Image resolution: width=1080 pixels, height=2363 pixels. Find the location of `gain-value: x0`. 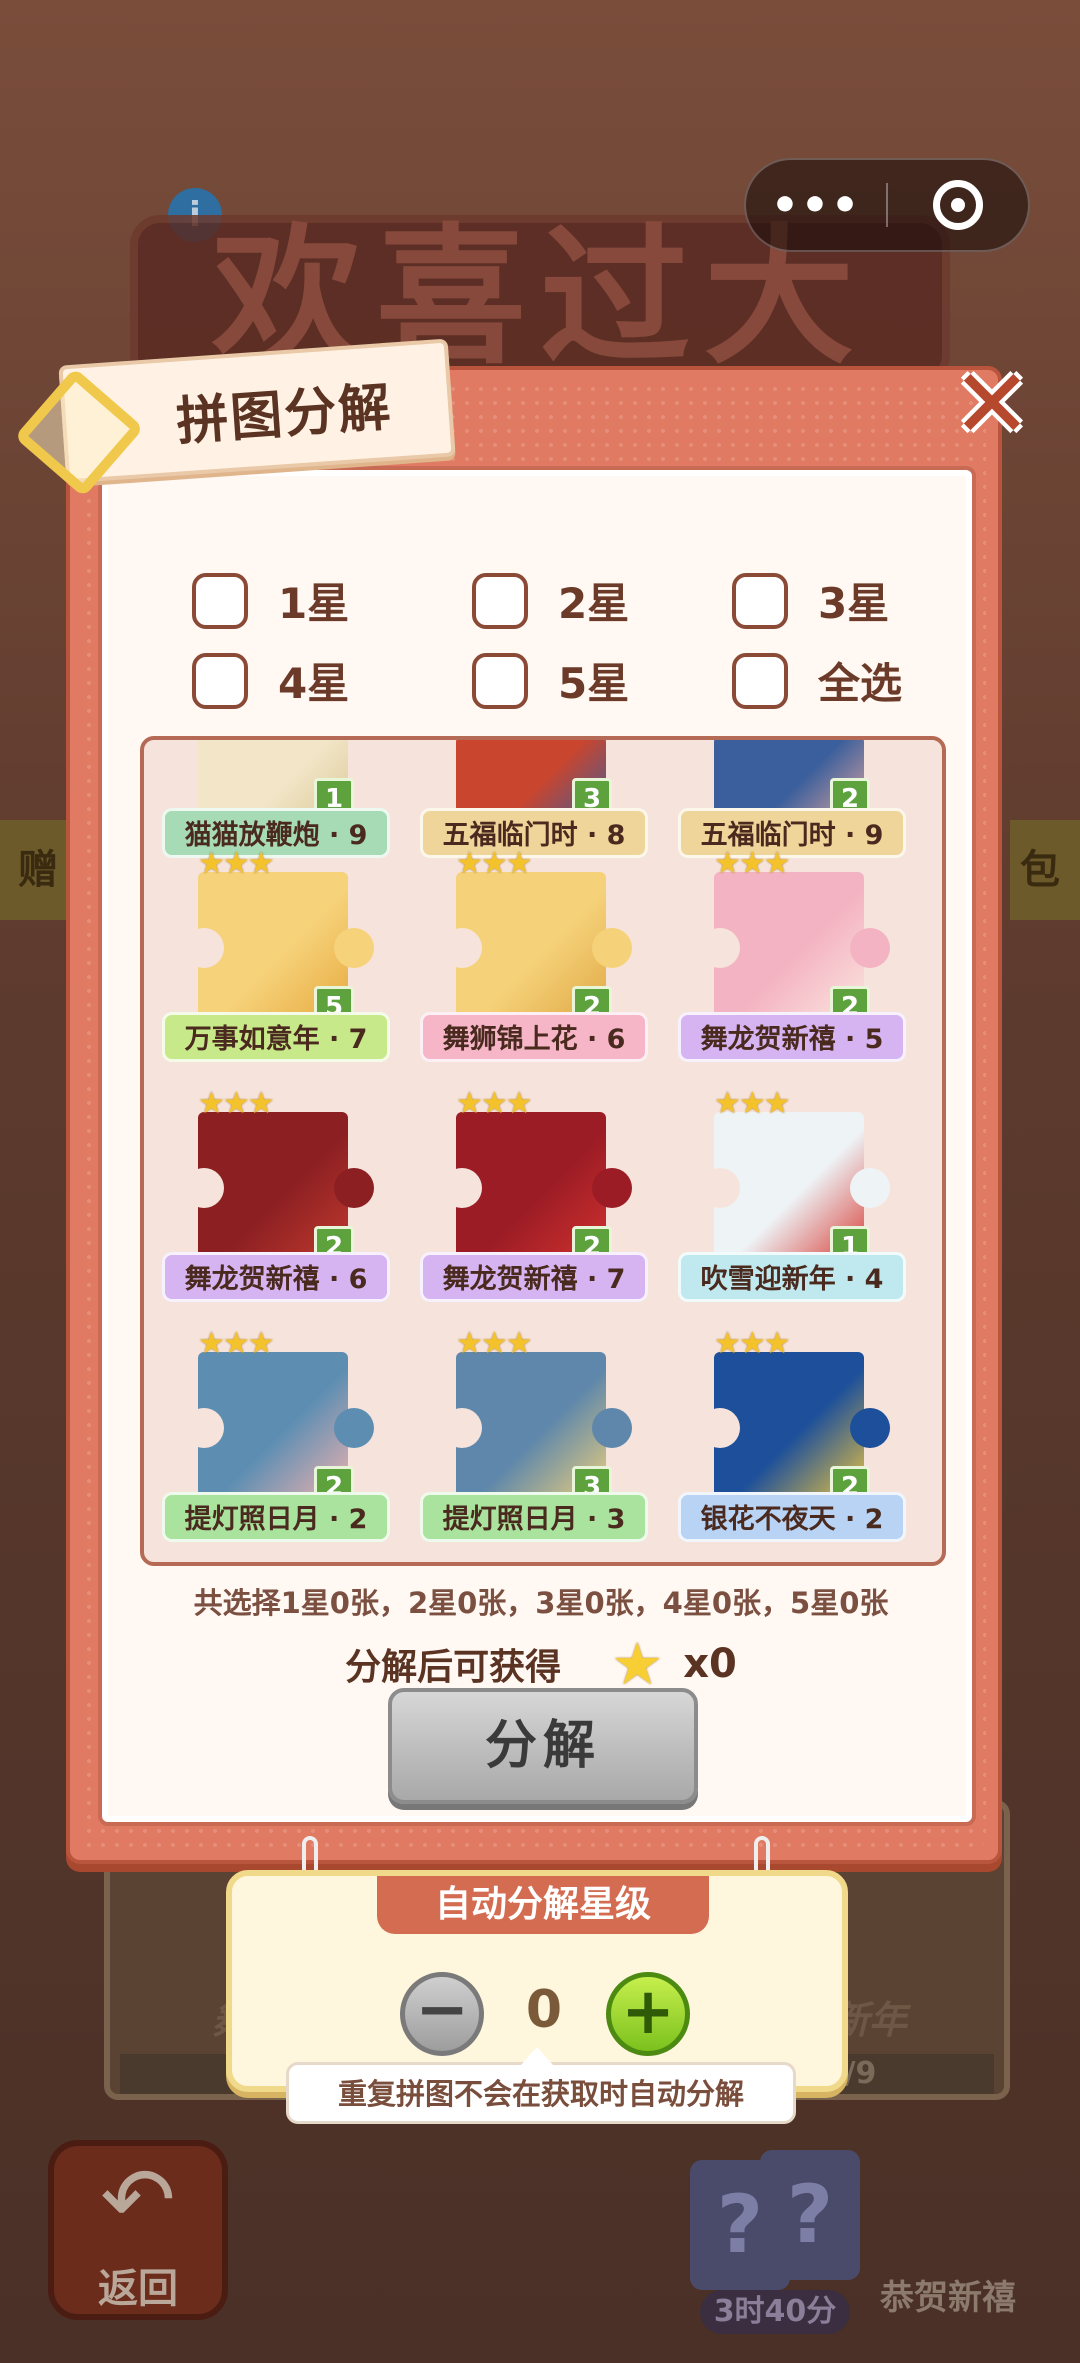

gain-value: x0 is located at coordinates (710, 1664).